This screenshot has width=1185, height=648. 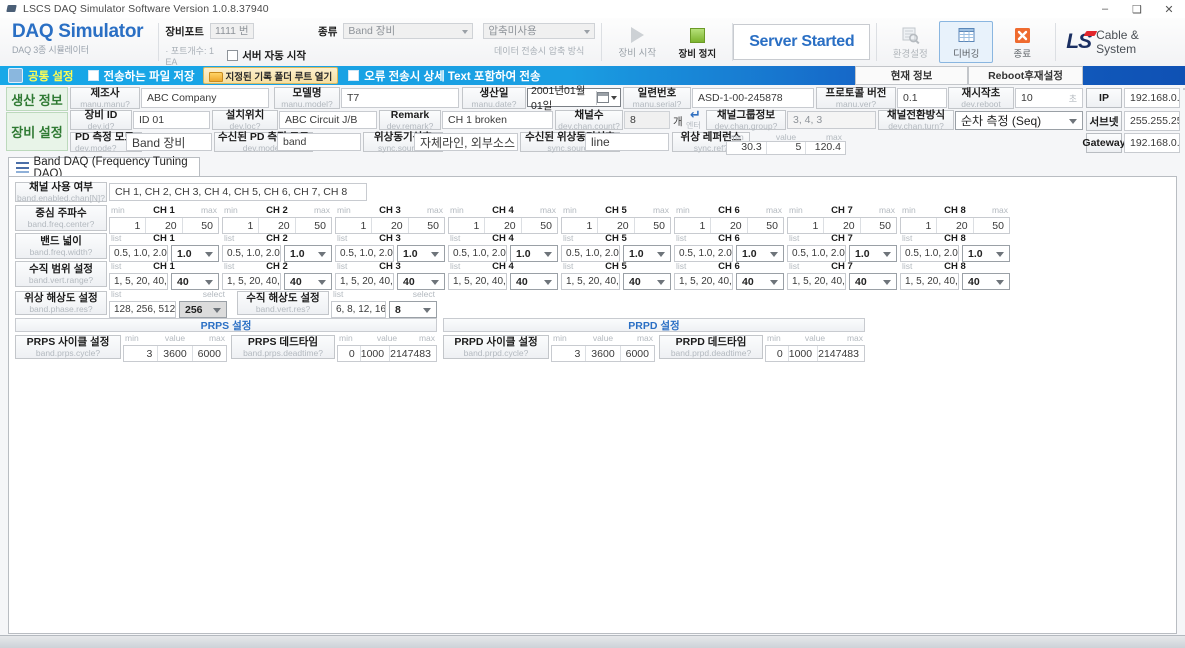 I want to click on device-type-select: Band 장비, so click(x=408, y=31).